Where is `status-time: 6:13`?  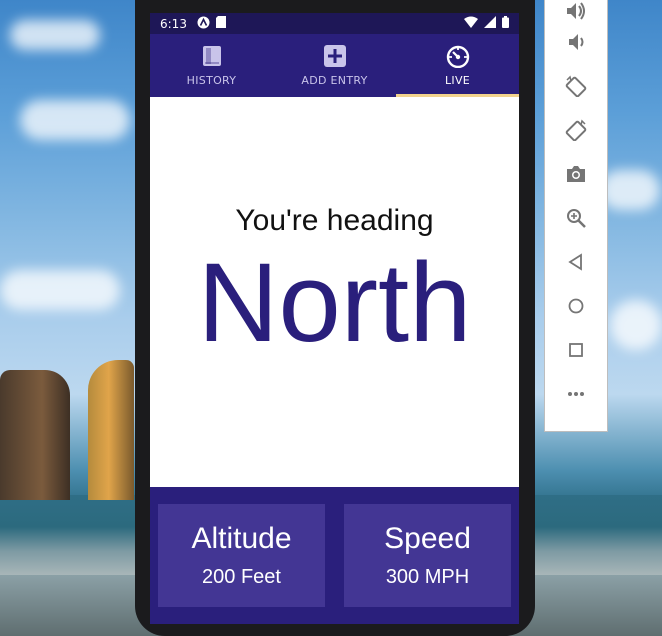 status-time: 6:13 is located at coordinates (173, 23).